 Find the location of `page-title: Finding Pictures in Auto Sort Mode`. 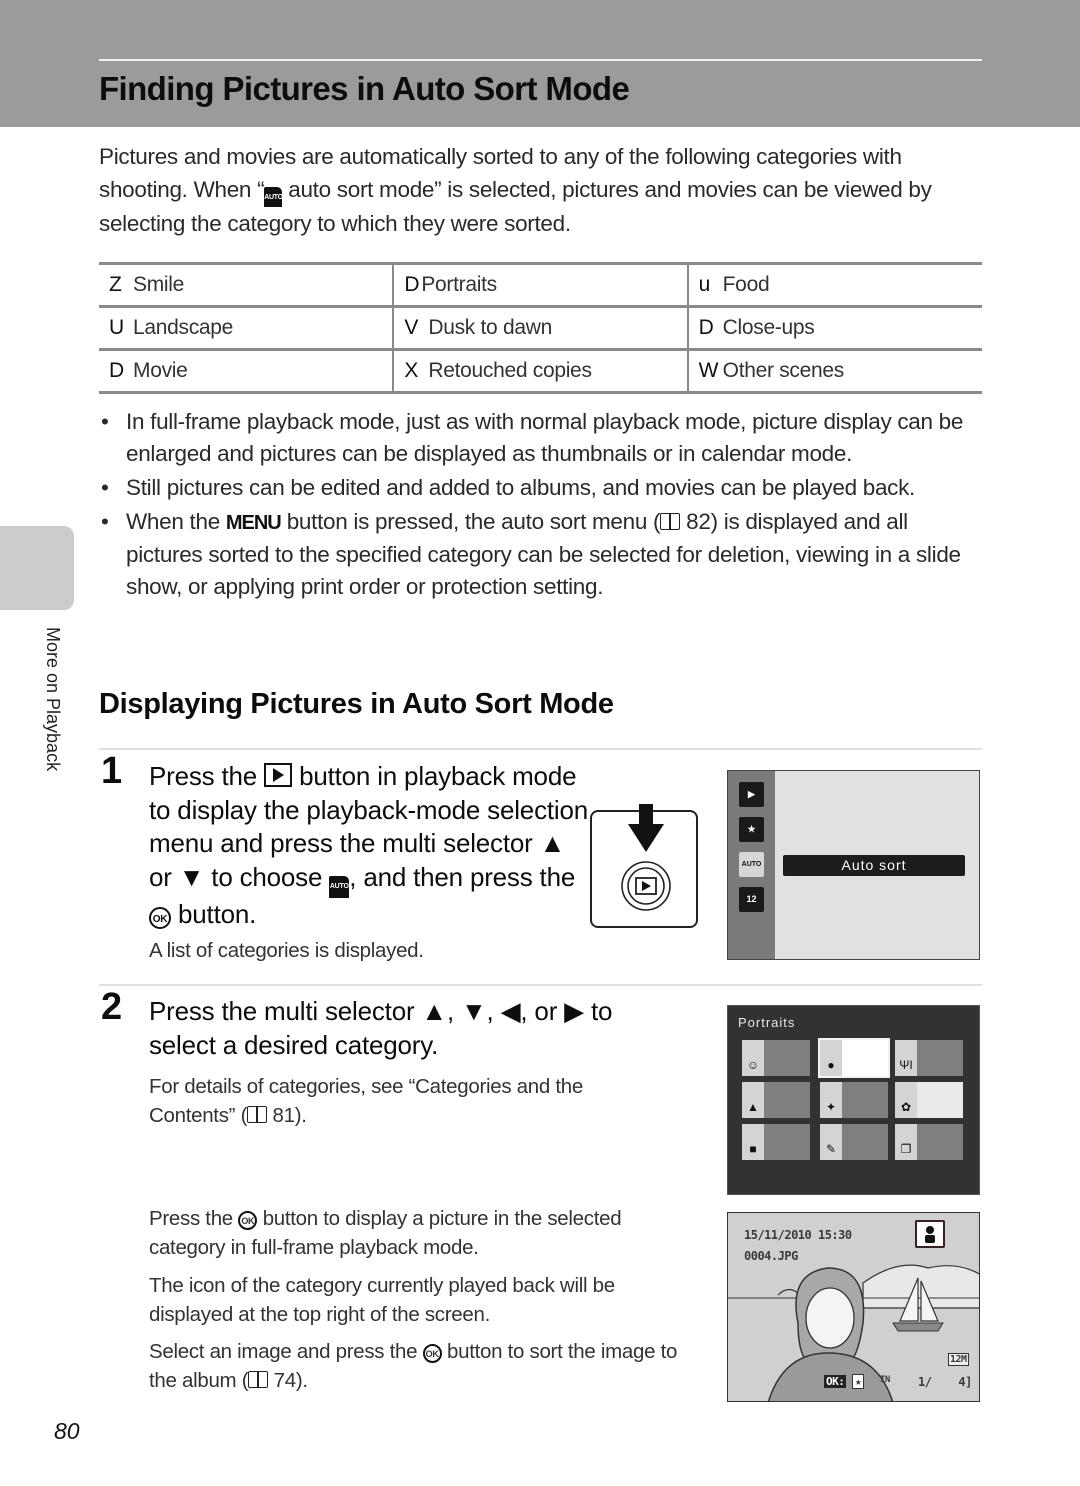

page-title: Finding Pictures in Auto Sort Mode is located at coordinates (364, 88).